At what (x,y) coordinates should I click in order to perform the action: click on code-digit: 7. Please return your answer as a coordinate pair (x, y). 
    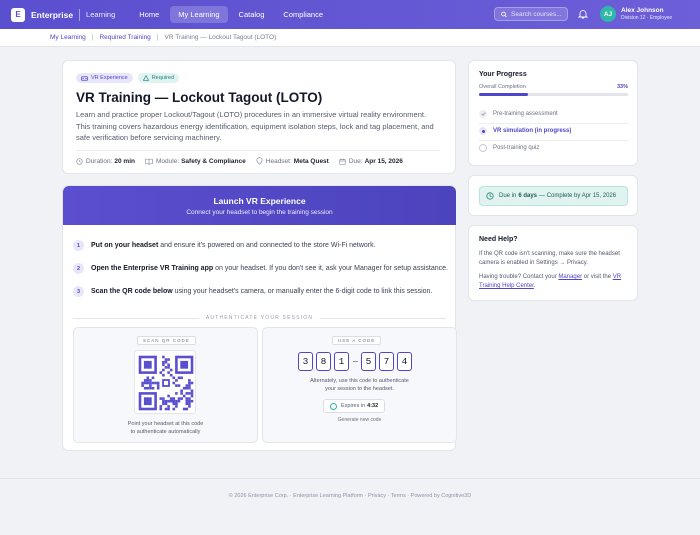
    Looking at the image, I should click on (386, 361).